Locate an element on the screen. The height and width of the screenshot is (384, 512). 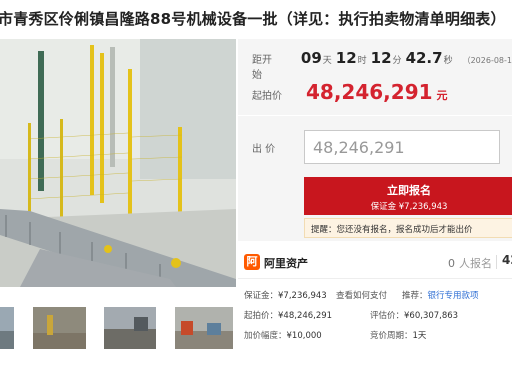
recommend-row: 推荐：银行专用款项 is located at coordinates (440, 295).